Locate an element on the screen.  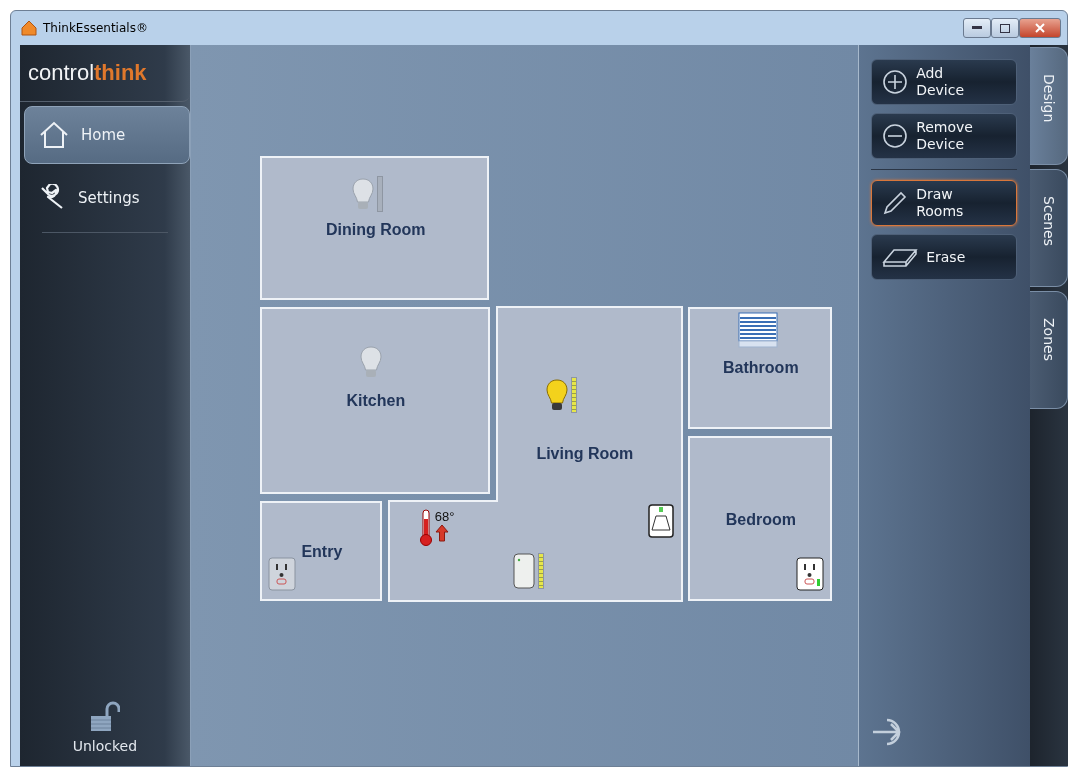
side-tab: Design is located at coordinates (1049, 106).